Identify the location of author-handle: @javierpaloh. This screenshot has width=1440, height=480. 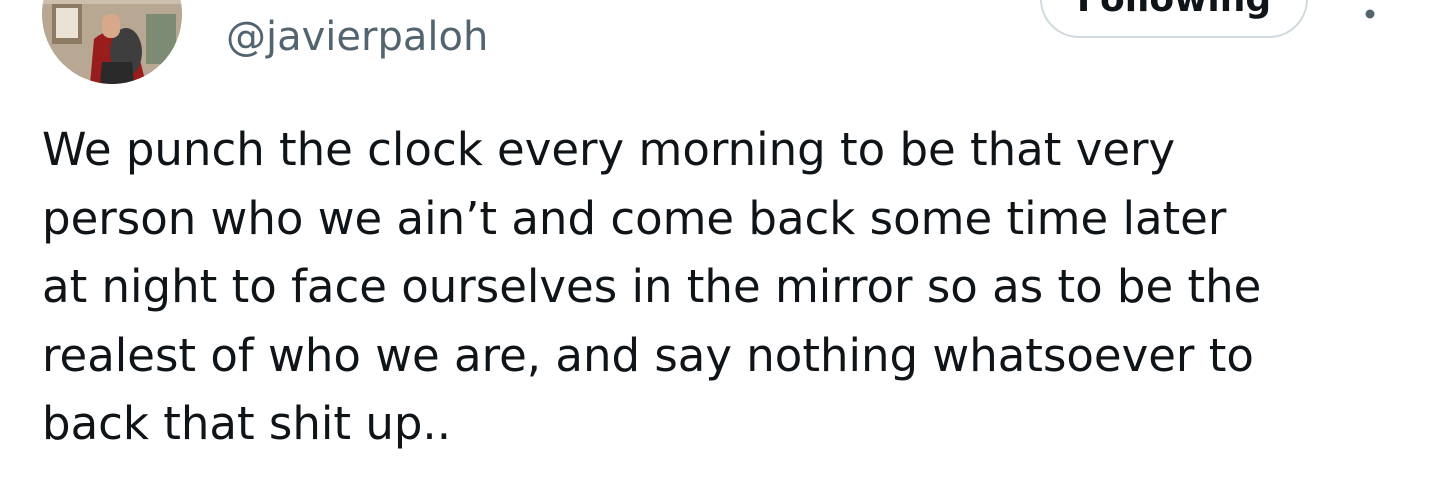
(357, 37).